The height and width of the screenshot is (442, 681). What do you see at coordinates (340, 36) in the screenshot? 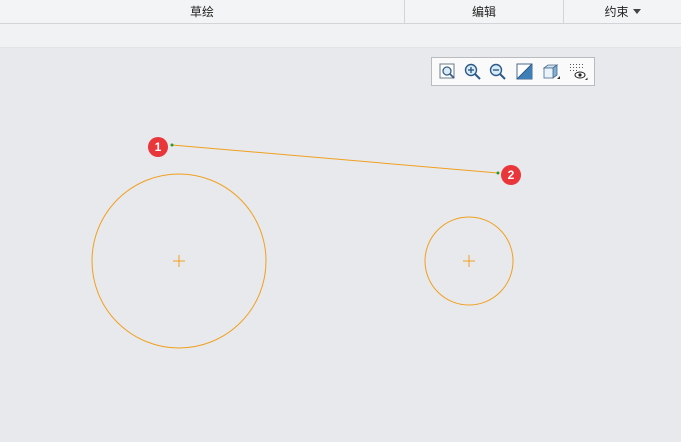
I see `ribbon-area` at bounding box center [340, 36].